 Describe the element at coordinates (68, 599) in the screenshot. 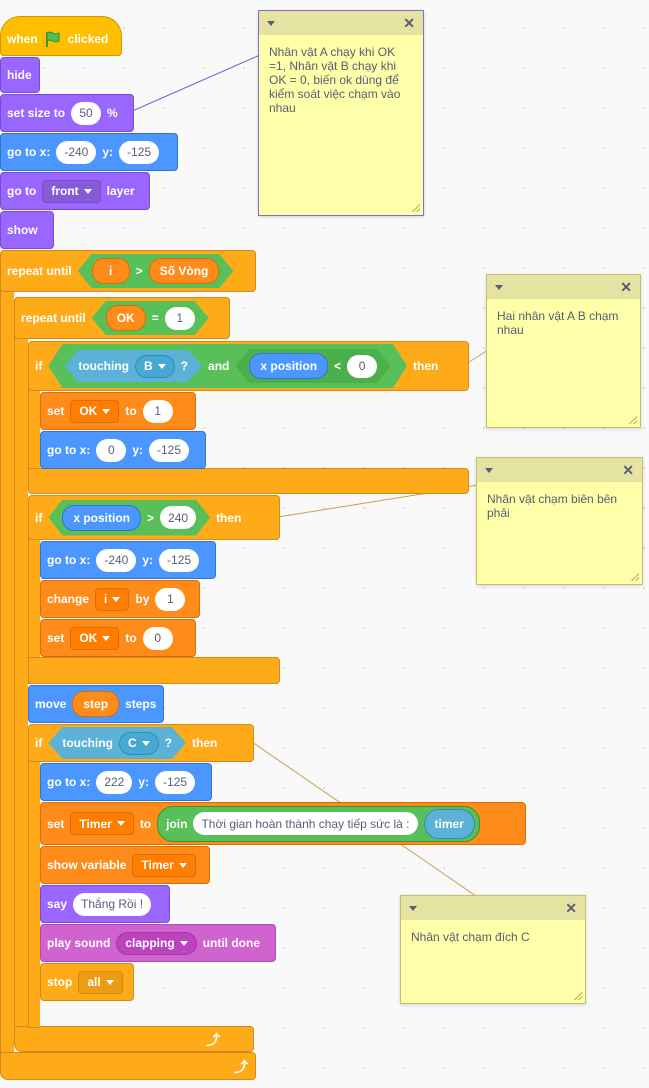

I see `change-label: change` at that location.